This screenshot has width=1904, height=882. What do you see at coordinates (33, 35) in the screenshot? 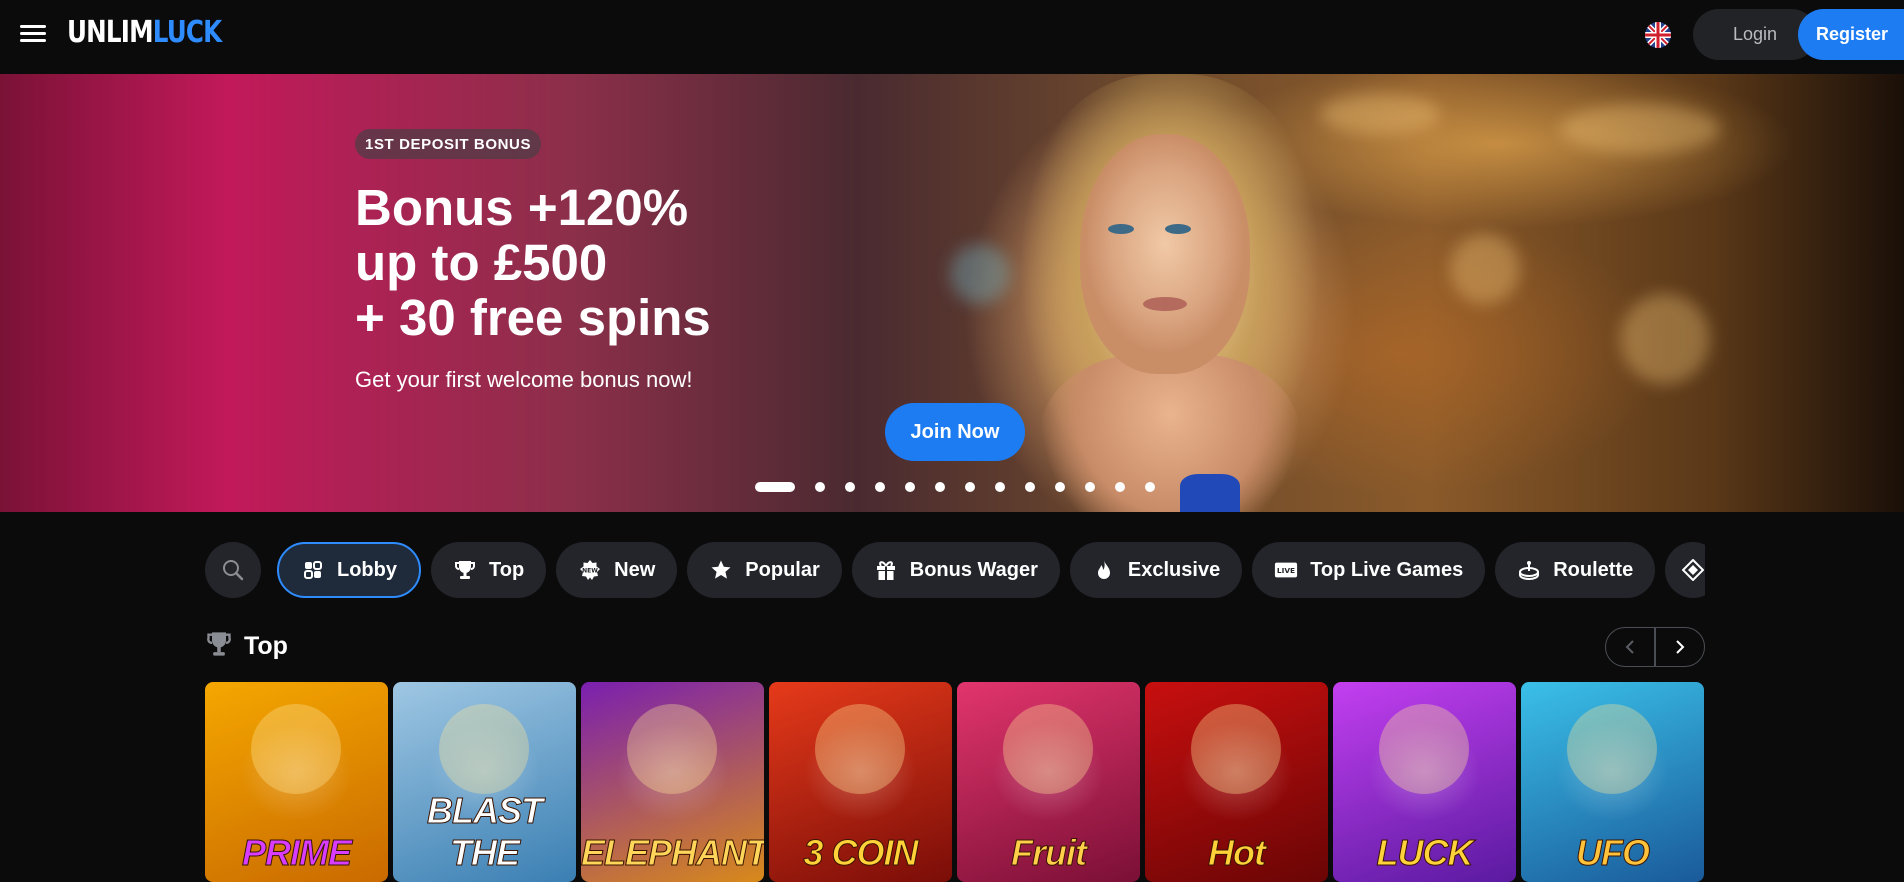
I see `hamburger-menu-icon` at bounding box center [33, 35].